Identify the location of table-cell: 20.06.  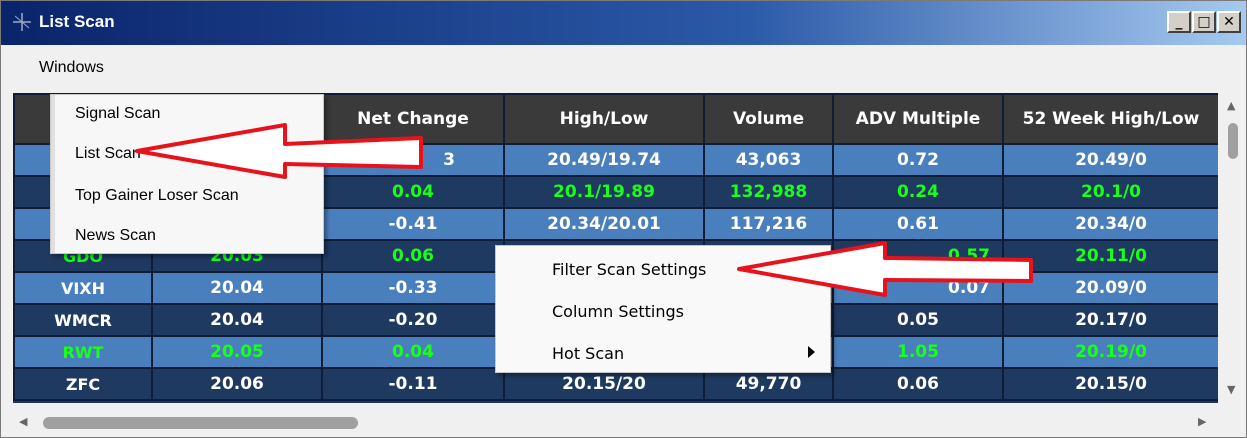
(237, 384).